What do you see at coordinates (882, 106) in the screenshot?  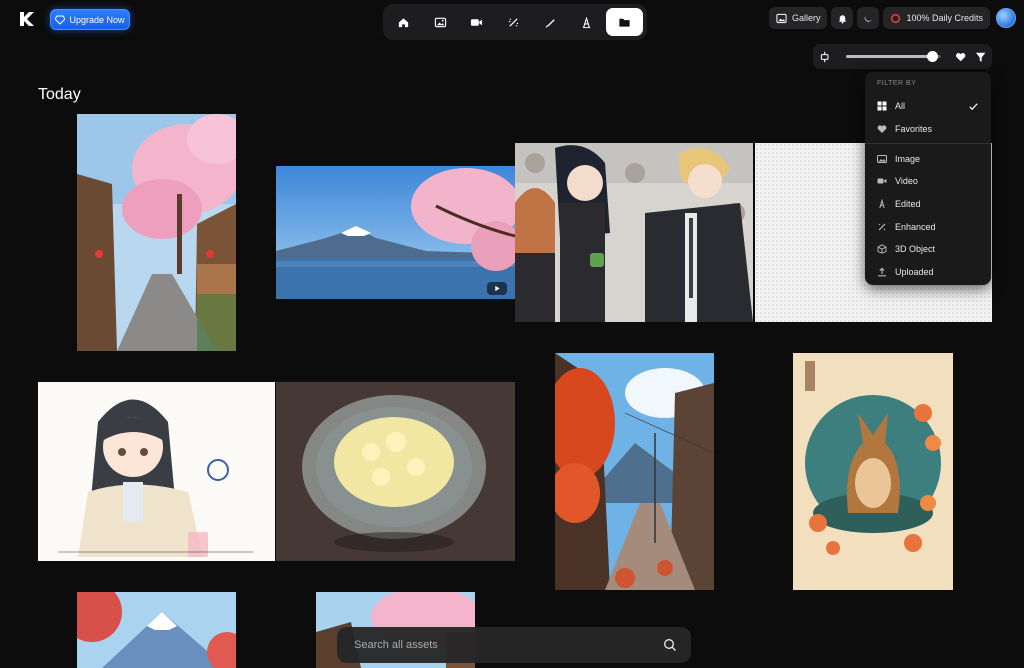 I see `grid-icon` at bounding box center [882, 106].